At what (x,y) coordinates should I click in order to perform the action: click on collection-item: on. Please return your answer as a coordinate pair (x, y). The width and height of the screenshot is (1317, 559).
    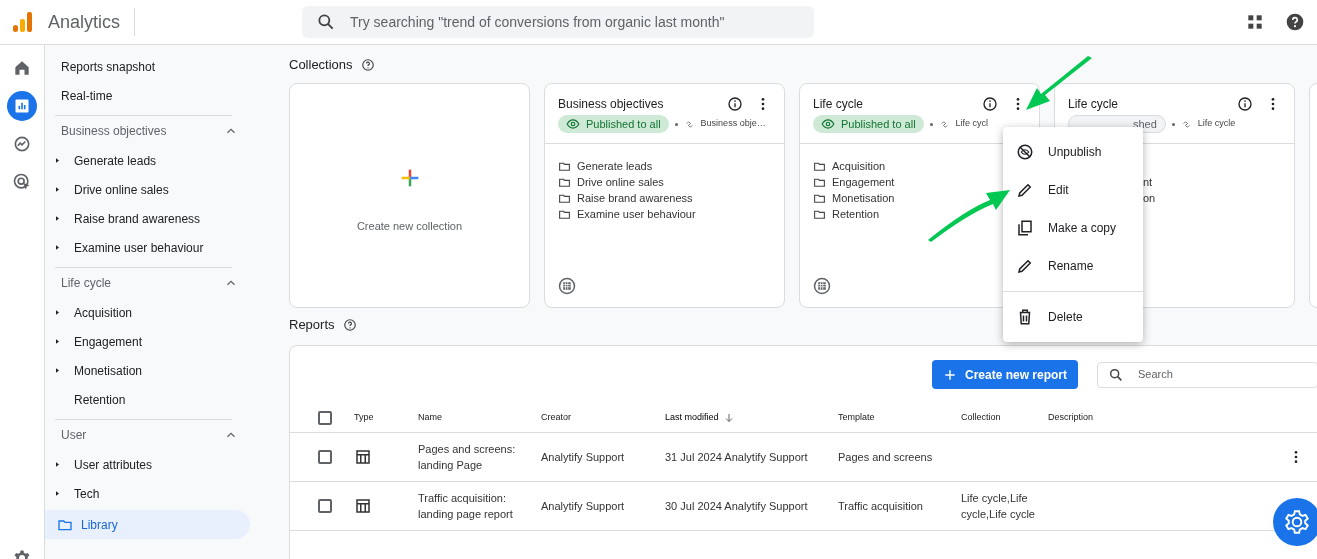
    Looking at the image, I should click on (1149, 198).